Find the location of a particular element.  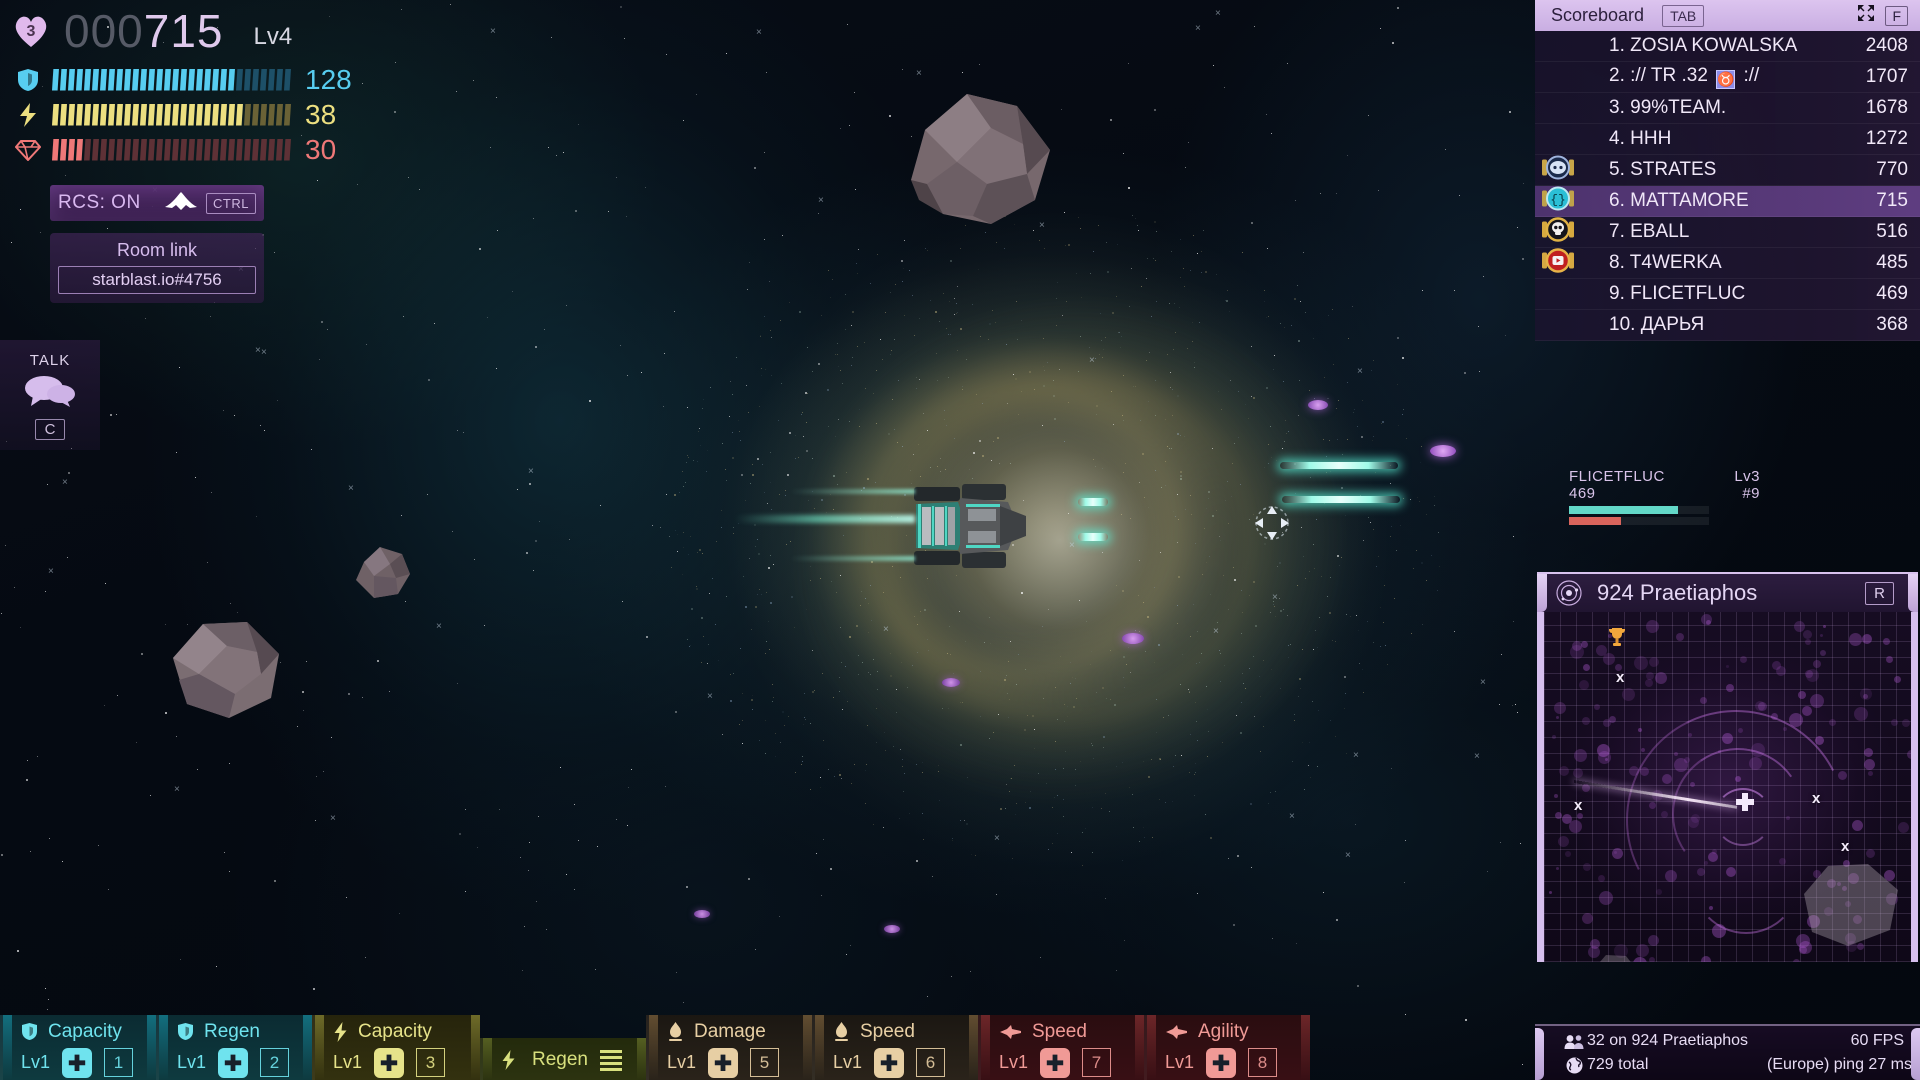

upgrade-card: Damage Lv1 5 is located at coordinates (729, 1047).